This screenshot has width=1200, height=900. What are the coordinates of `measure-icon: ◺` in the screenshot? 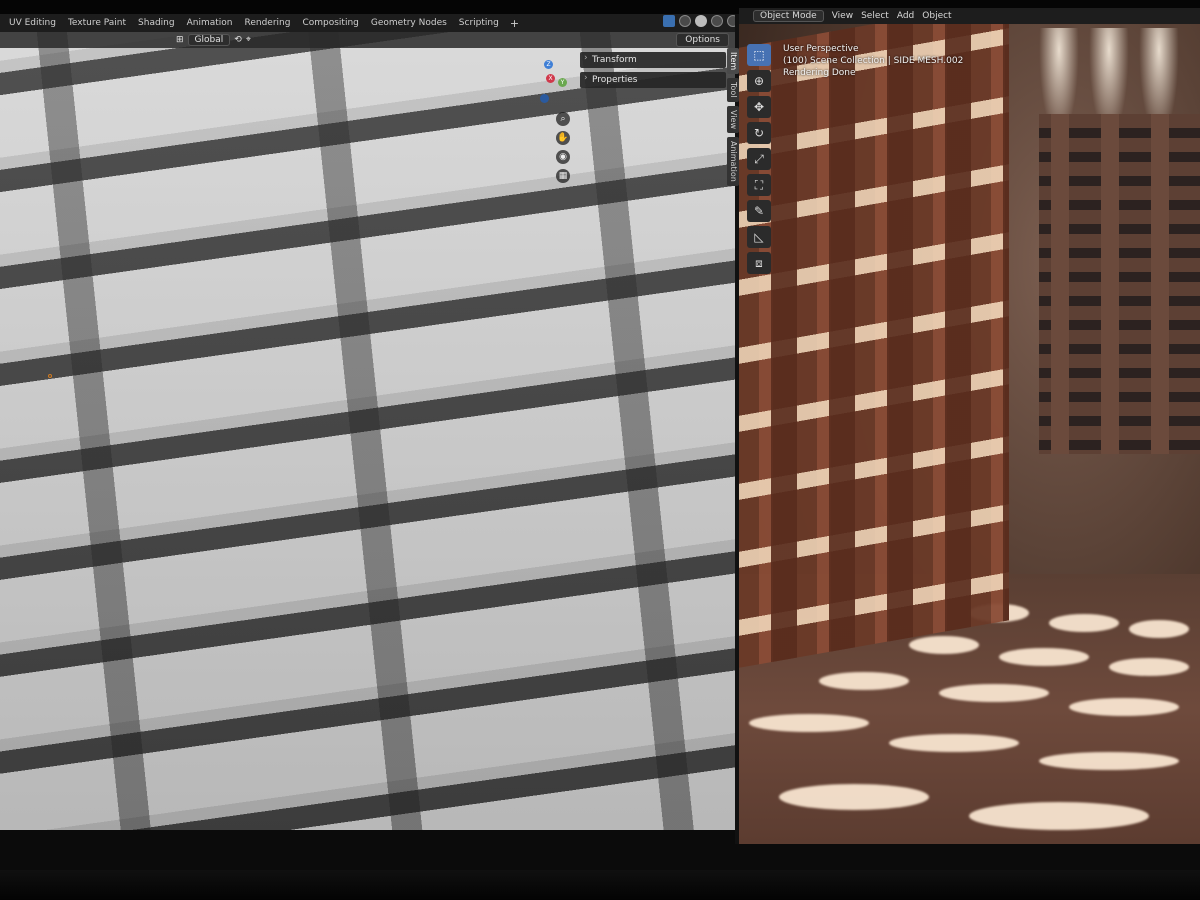 It's located at (759, 237).